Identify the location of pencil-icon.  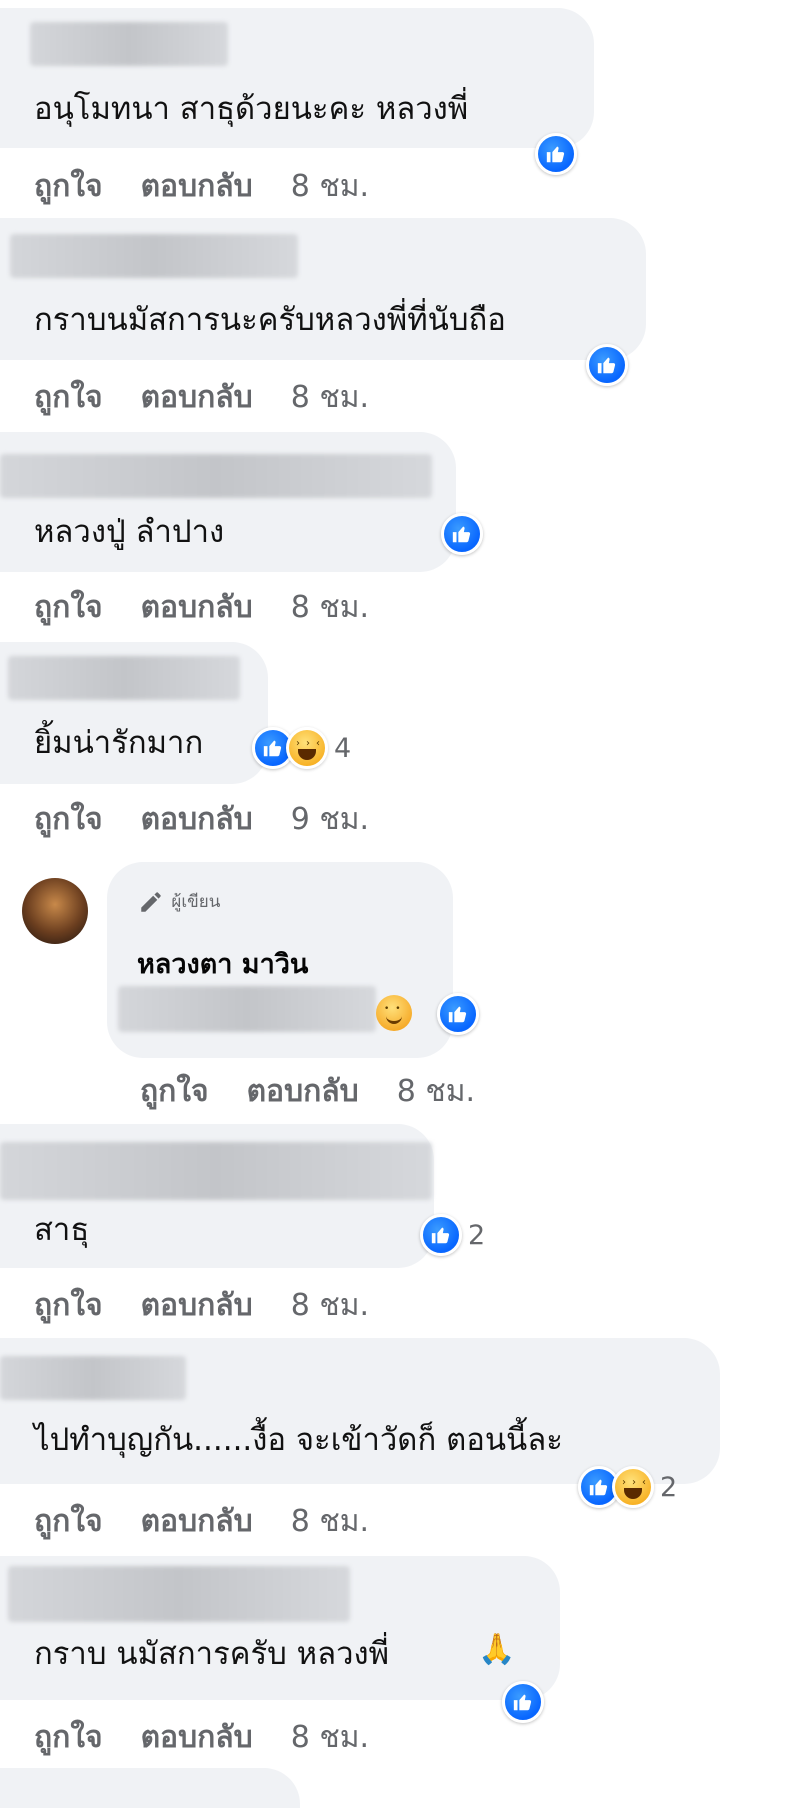
(151, 902).